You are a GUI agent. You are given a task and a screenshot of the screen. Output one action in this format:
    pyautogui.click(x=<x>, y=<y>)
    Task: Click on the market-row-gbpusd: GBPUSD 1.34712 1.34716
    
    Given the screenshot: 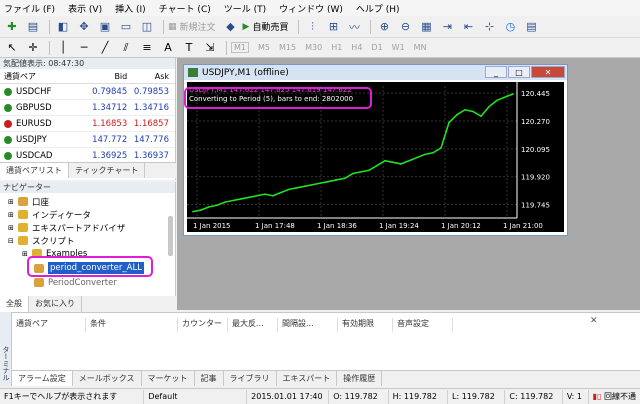 What is the action you would take?
    pyautogui.click(x=87, y=108)
    